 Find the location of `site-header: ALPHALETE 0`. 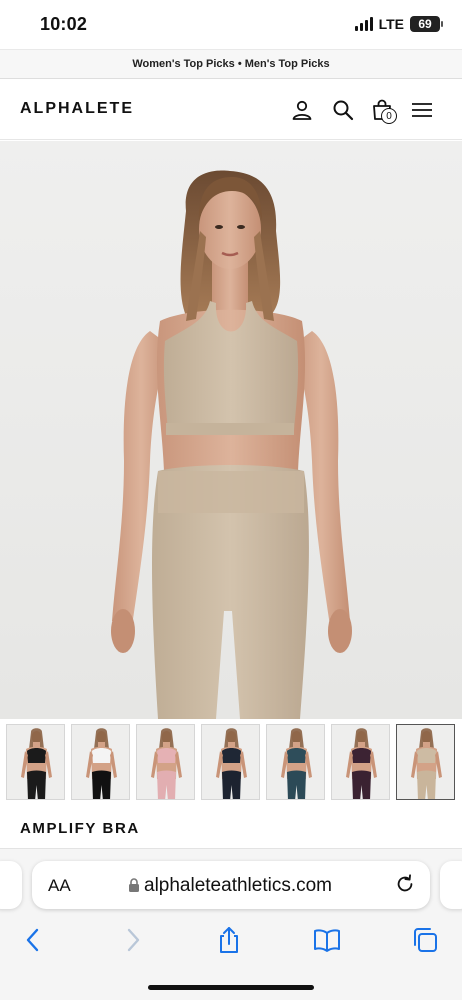

site-header: ALPHALETE 0 is located at coordinates (231, 110).